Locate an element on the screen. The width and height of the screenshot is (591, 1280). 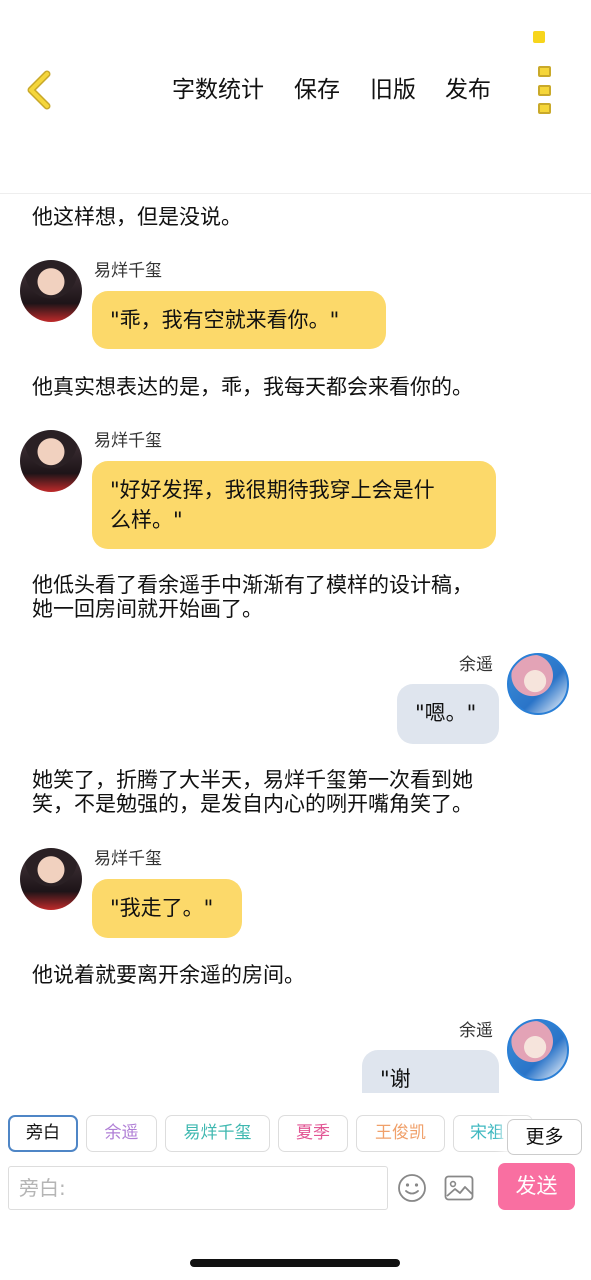
chat-bubble: "我走了。" is located at coordinates (167, 908).